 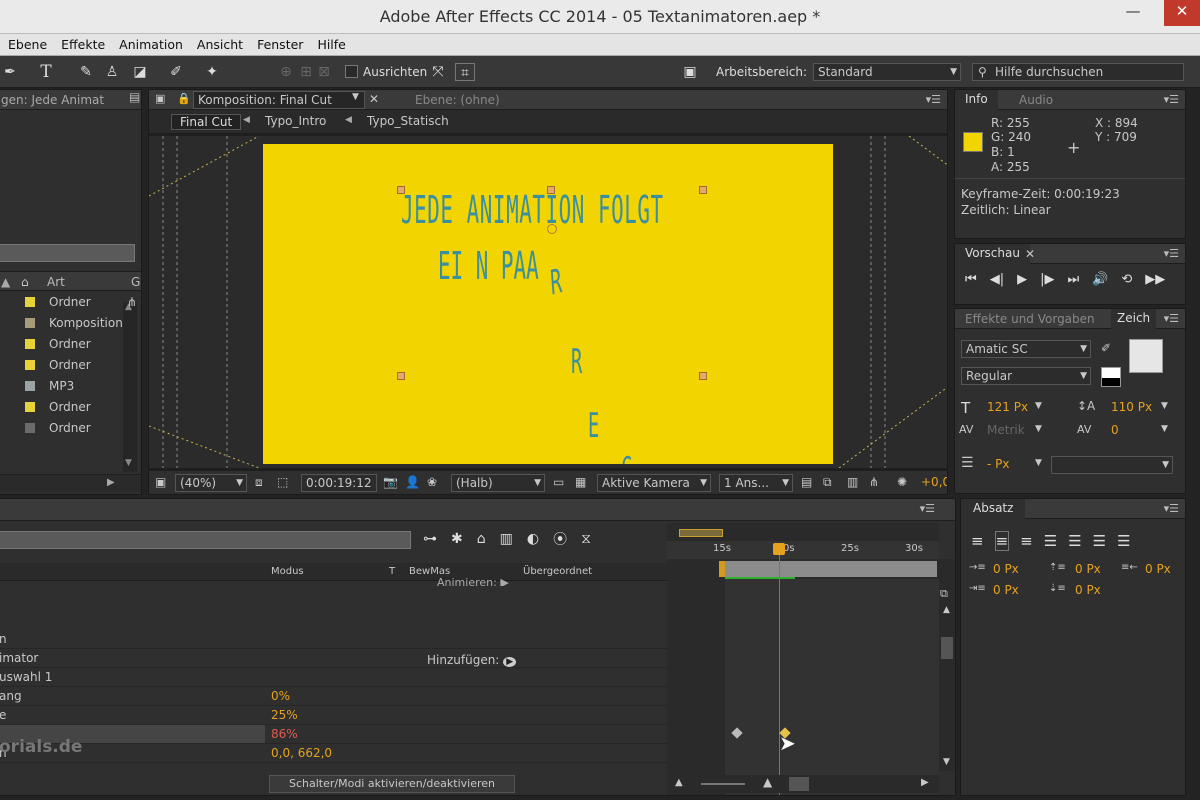 I want to click on play-icon: ▶, so click(x=1022, y=279).